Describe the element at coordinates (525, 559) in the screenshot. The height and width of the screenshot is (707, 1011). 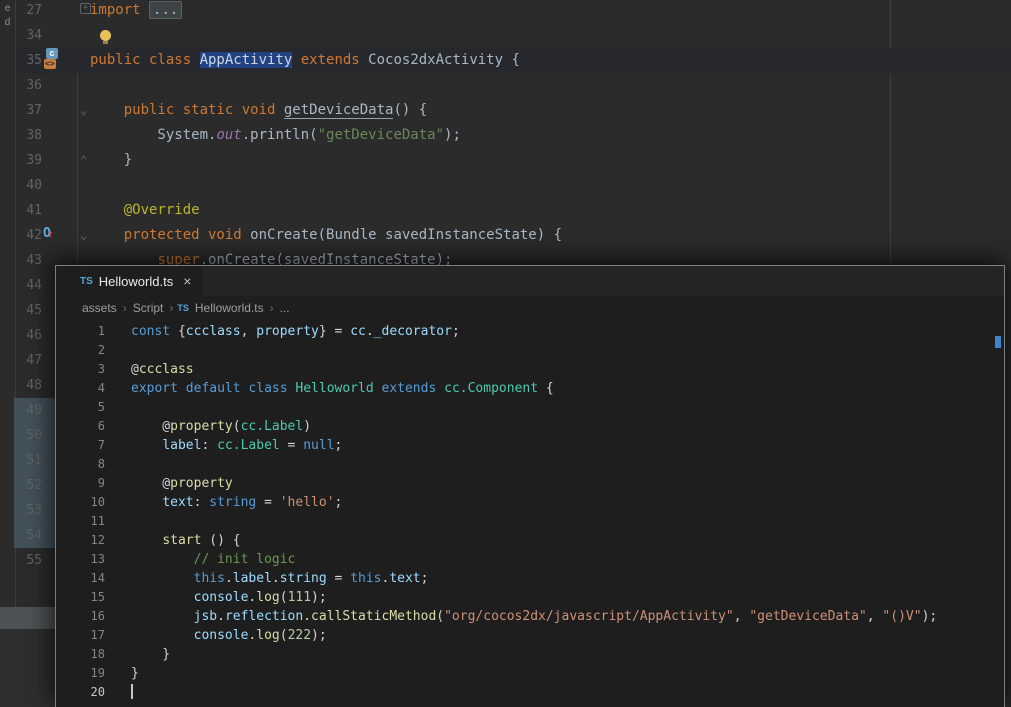
I see `code-line: 13 // init logic` at that location.